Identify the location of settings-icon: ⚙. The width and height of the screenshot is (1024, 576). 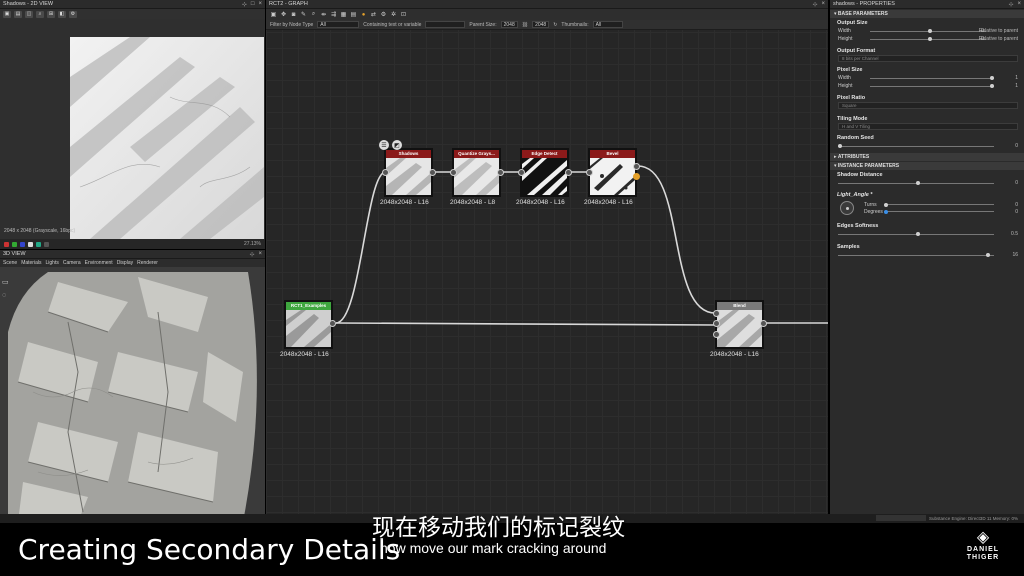
(73, 14).